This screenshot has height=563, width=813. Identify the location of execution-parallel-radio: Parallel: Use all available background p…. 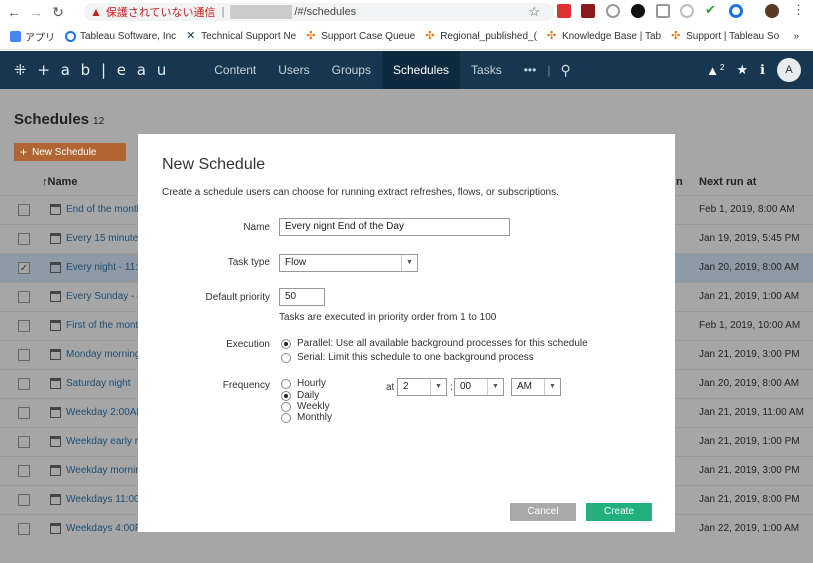
(434, 343).